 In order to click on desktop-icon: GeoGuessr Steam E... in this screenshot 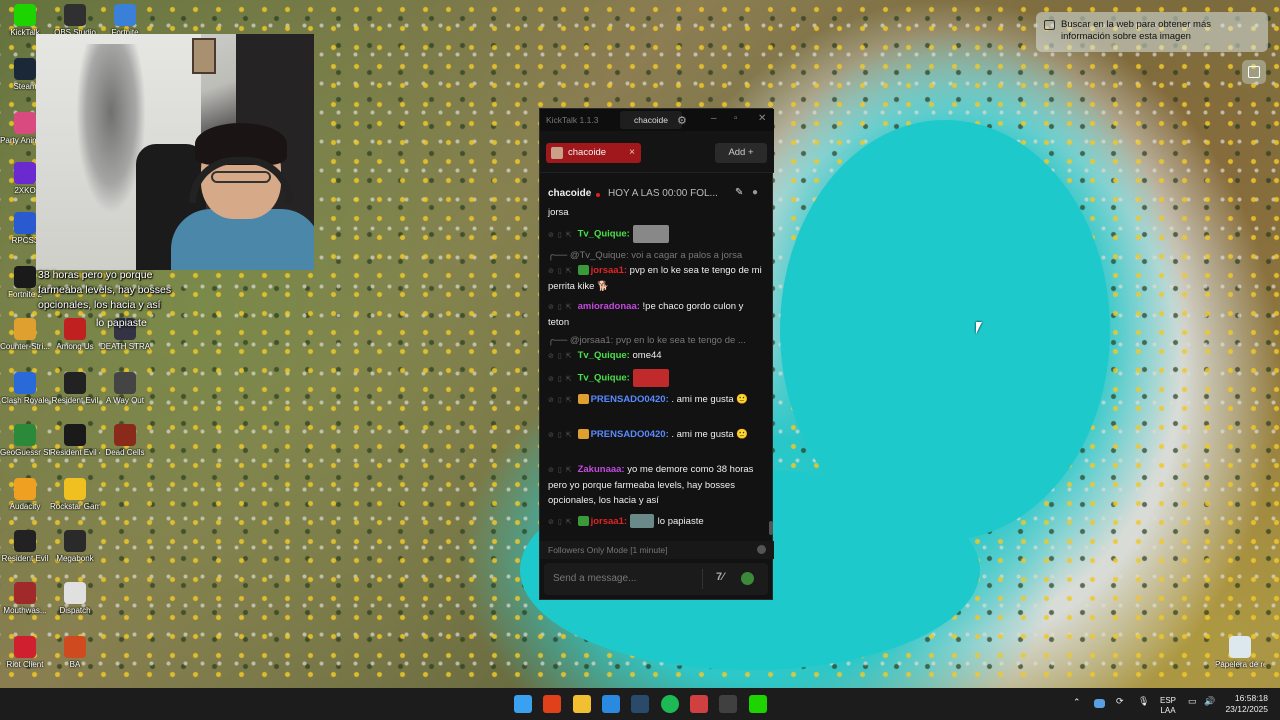, I will do `click(25, 440)`.